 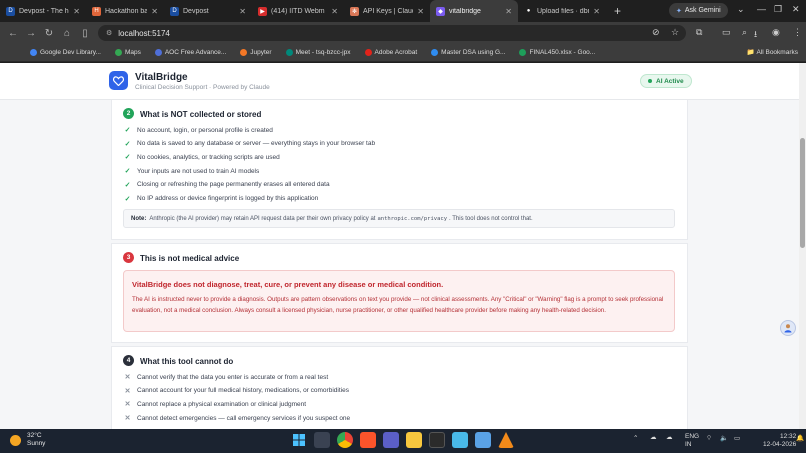 I want to click on terminal-icon, so click(x=437, y=440).